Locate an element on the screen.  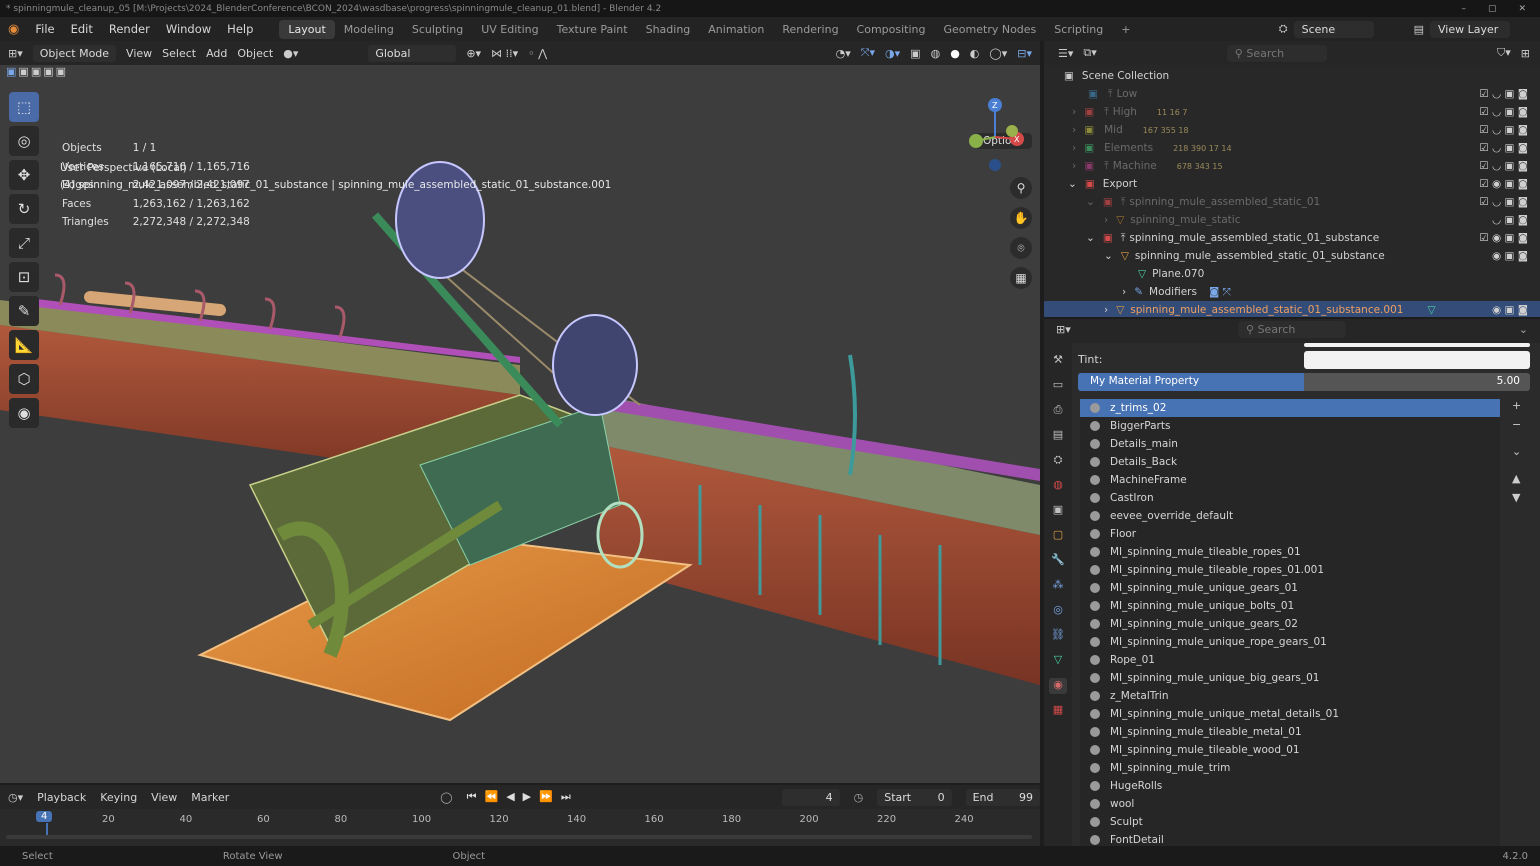
menu-edit: Edit is located at coordinates (82, 29).